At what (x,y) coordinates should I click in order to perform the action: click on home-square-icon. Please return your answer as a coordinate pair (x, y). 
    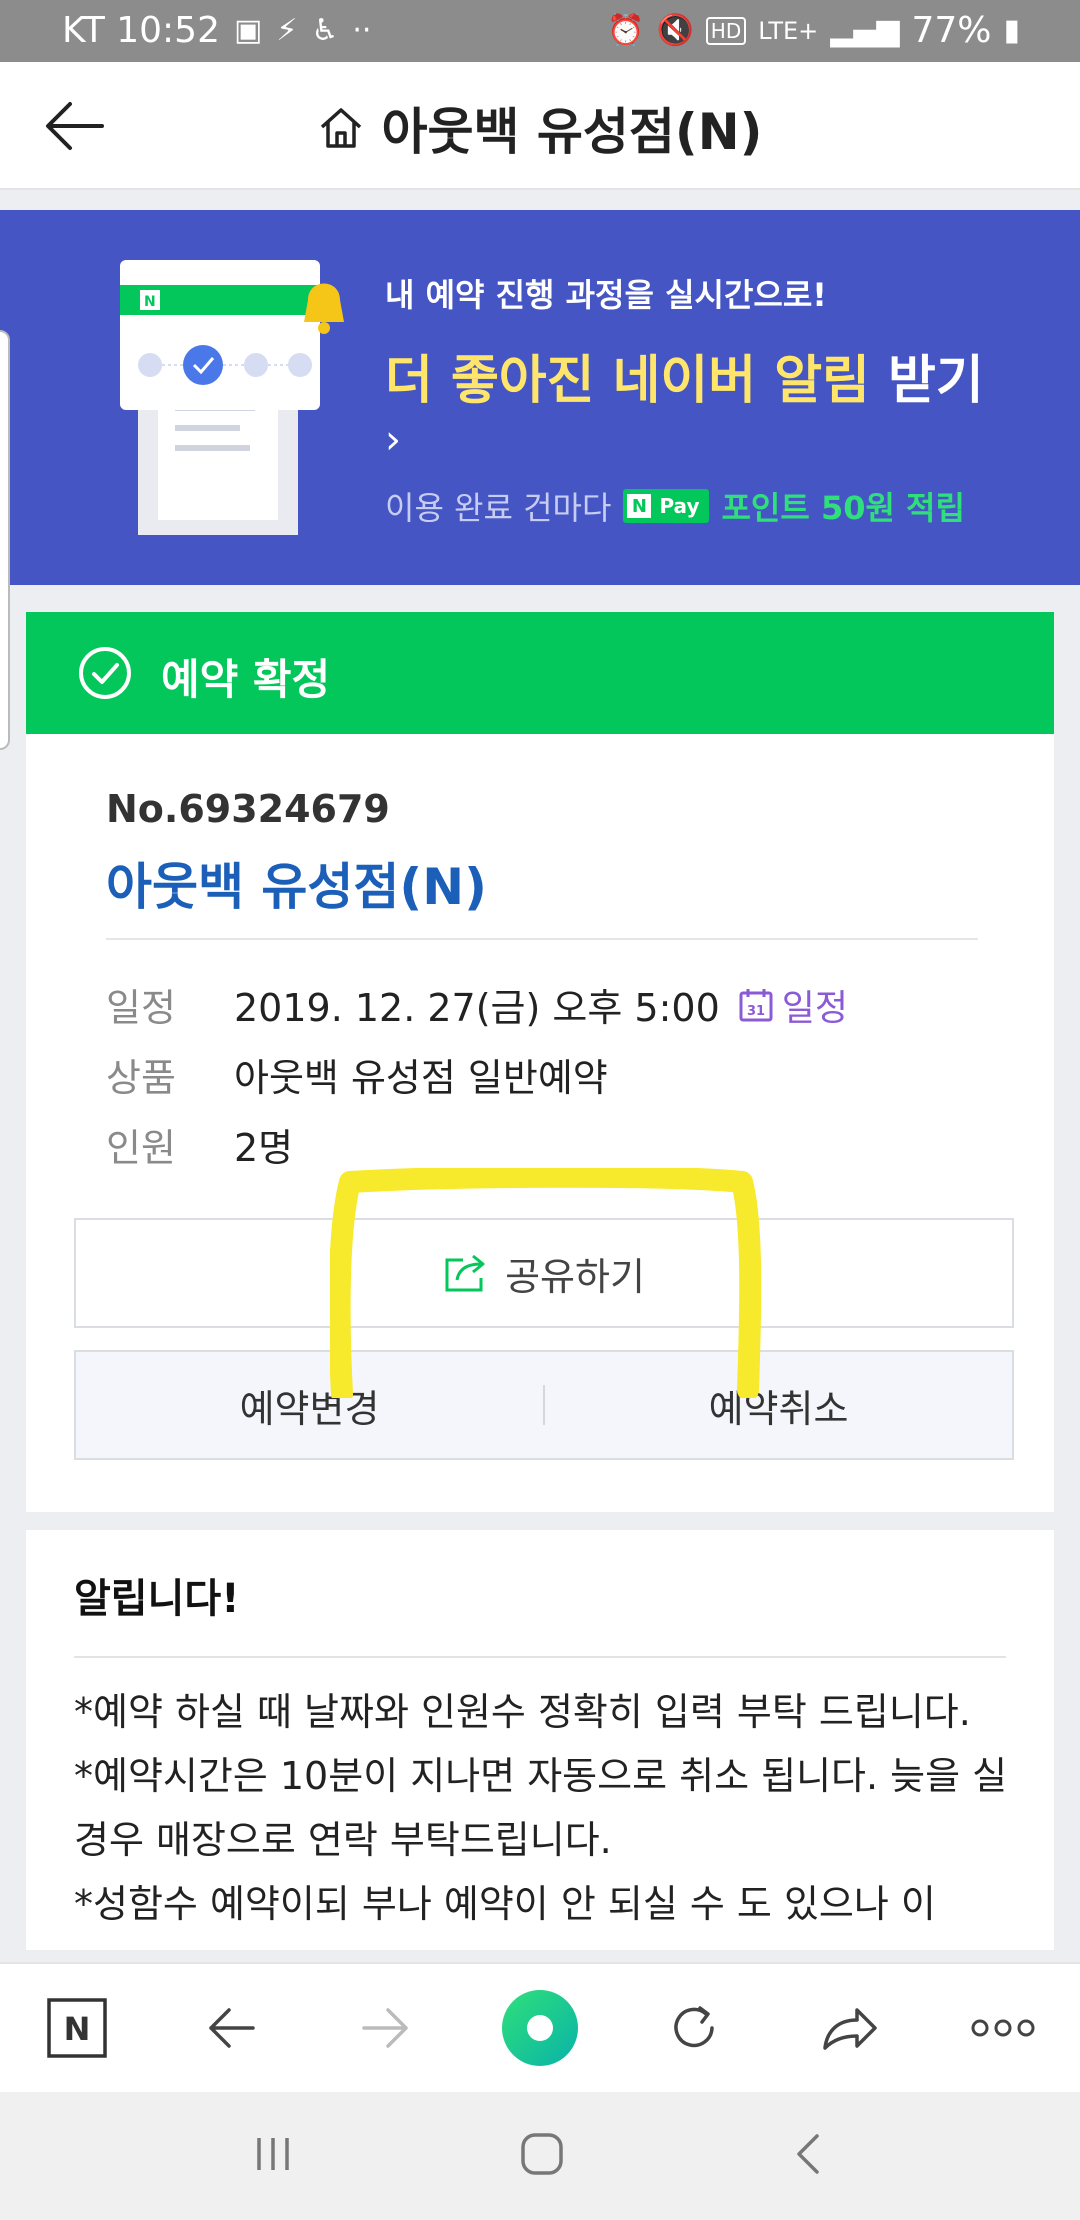
    Looking at the image, I should click on (542, 2154).